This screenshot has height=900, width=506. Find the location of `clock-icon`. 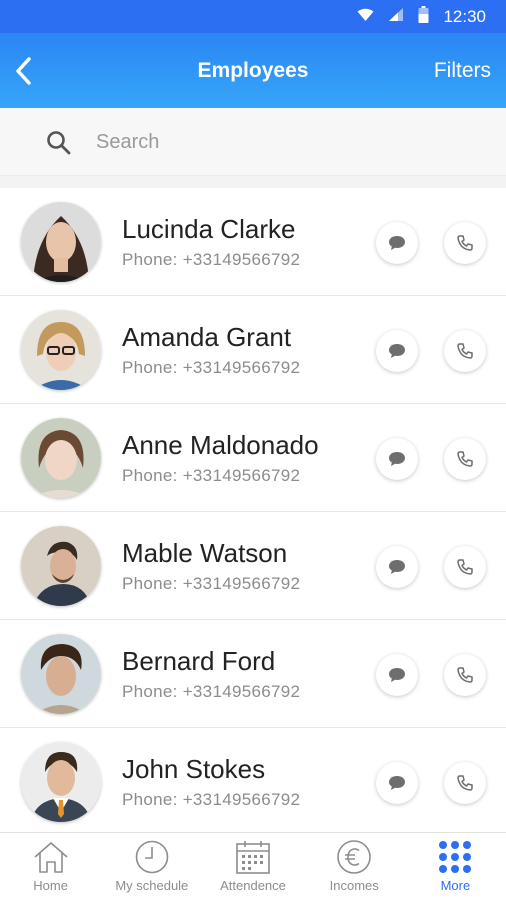

clock-icon is located at coordinates (151, 853).